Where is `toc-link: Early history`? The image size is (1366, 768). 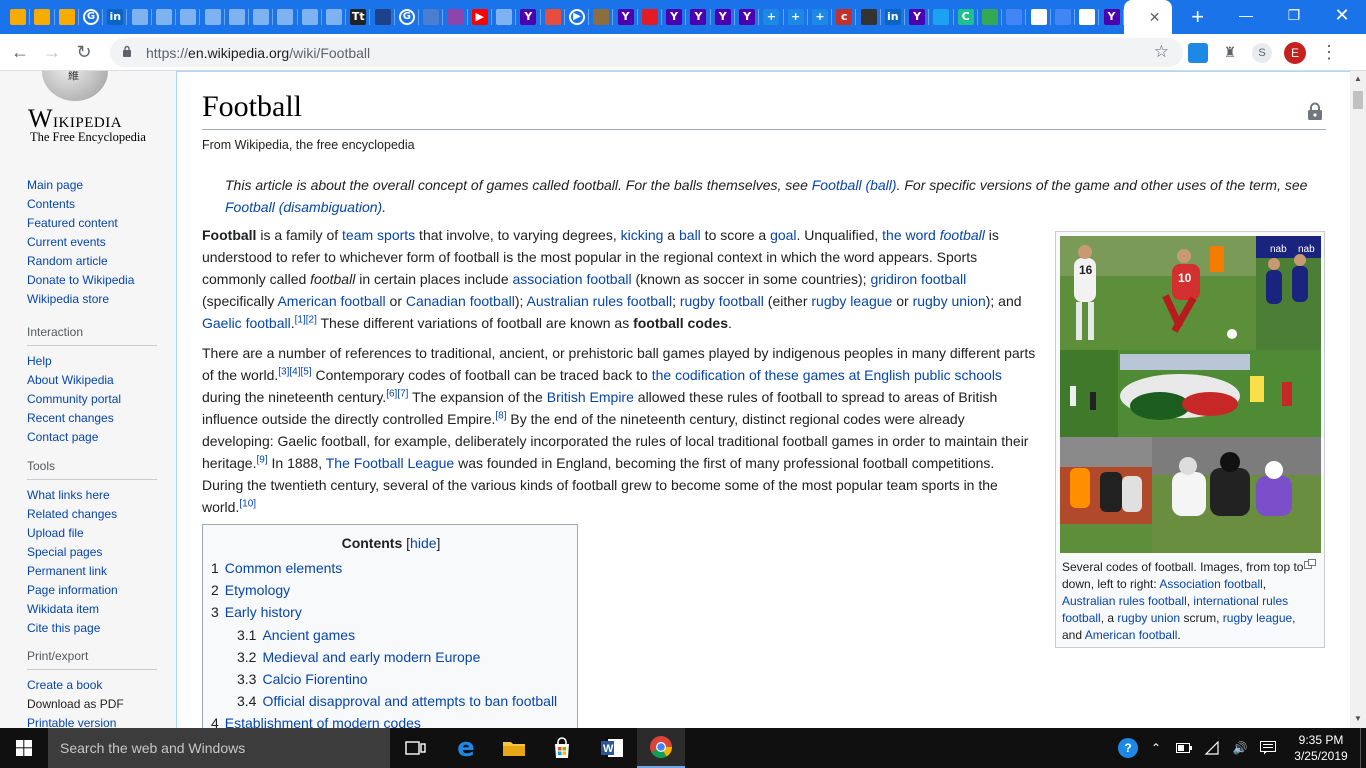 toc-link: Early history is located at coordinates (263, 612).